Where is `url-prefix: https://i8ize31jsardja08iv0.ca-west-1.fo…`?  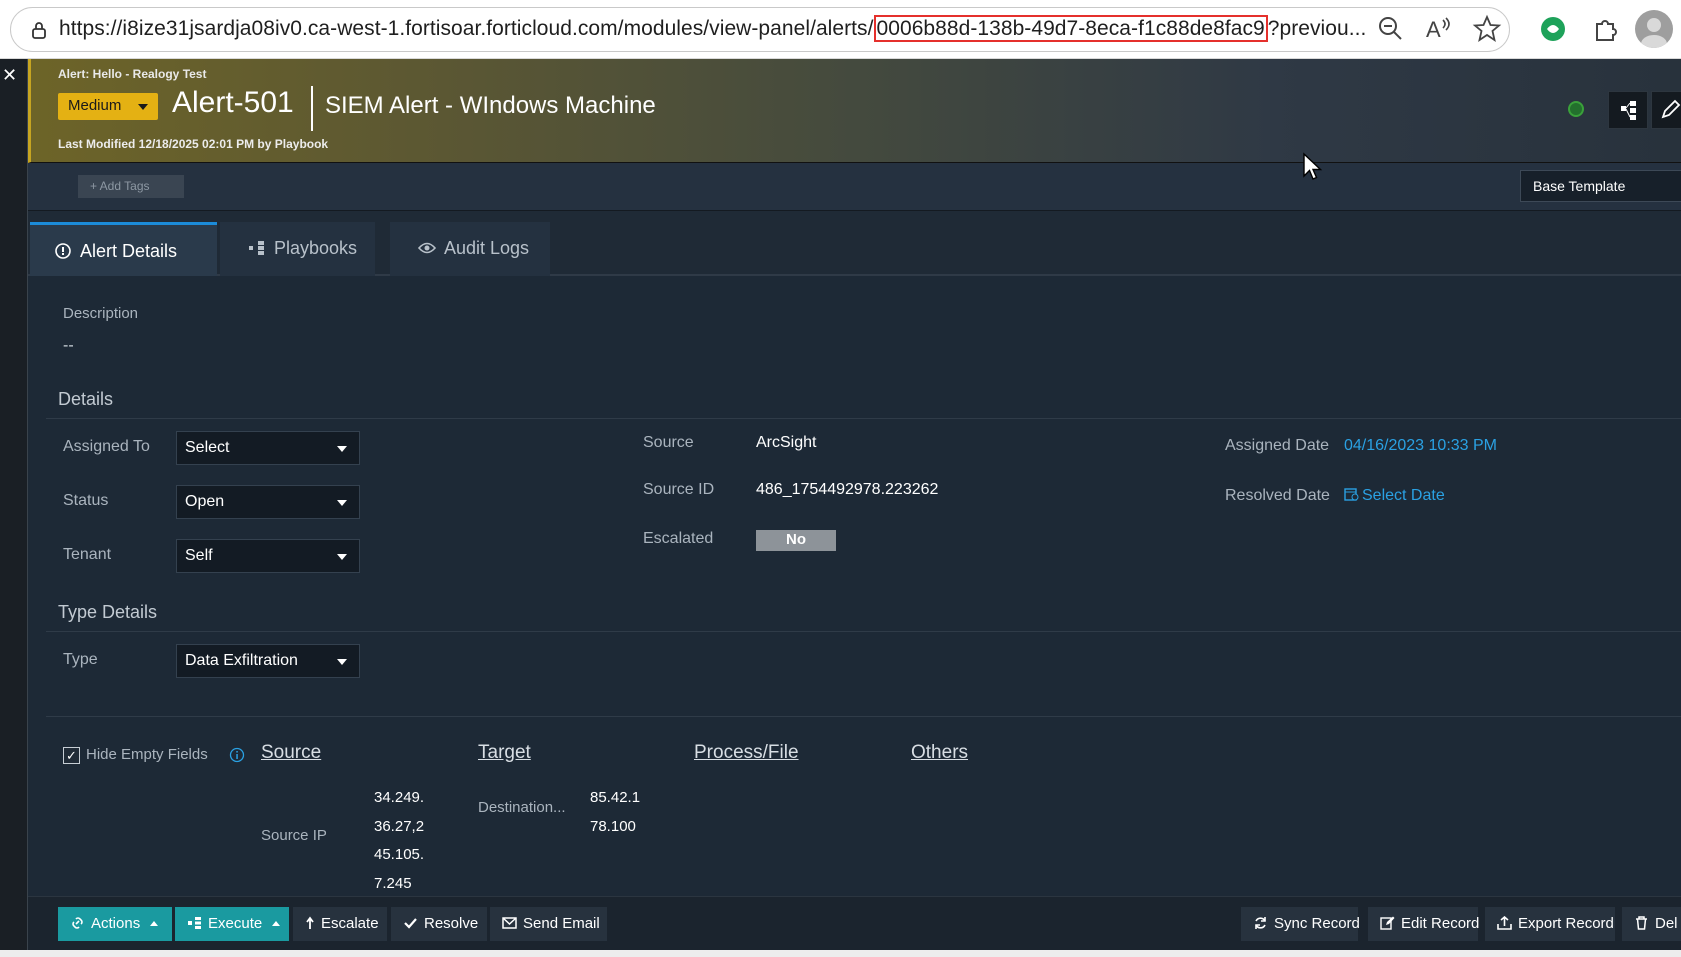 url-prefix: https://i8ize31jsardja08iv0.ca-west-1.fo… is located at coordinates (466, 28).